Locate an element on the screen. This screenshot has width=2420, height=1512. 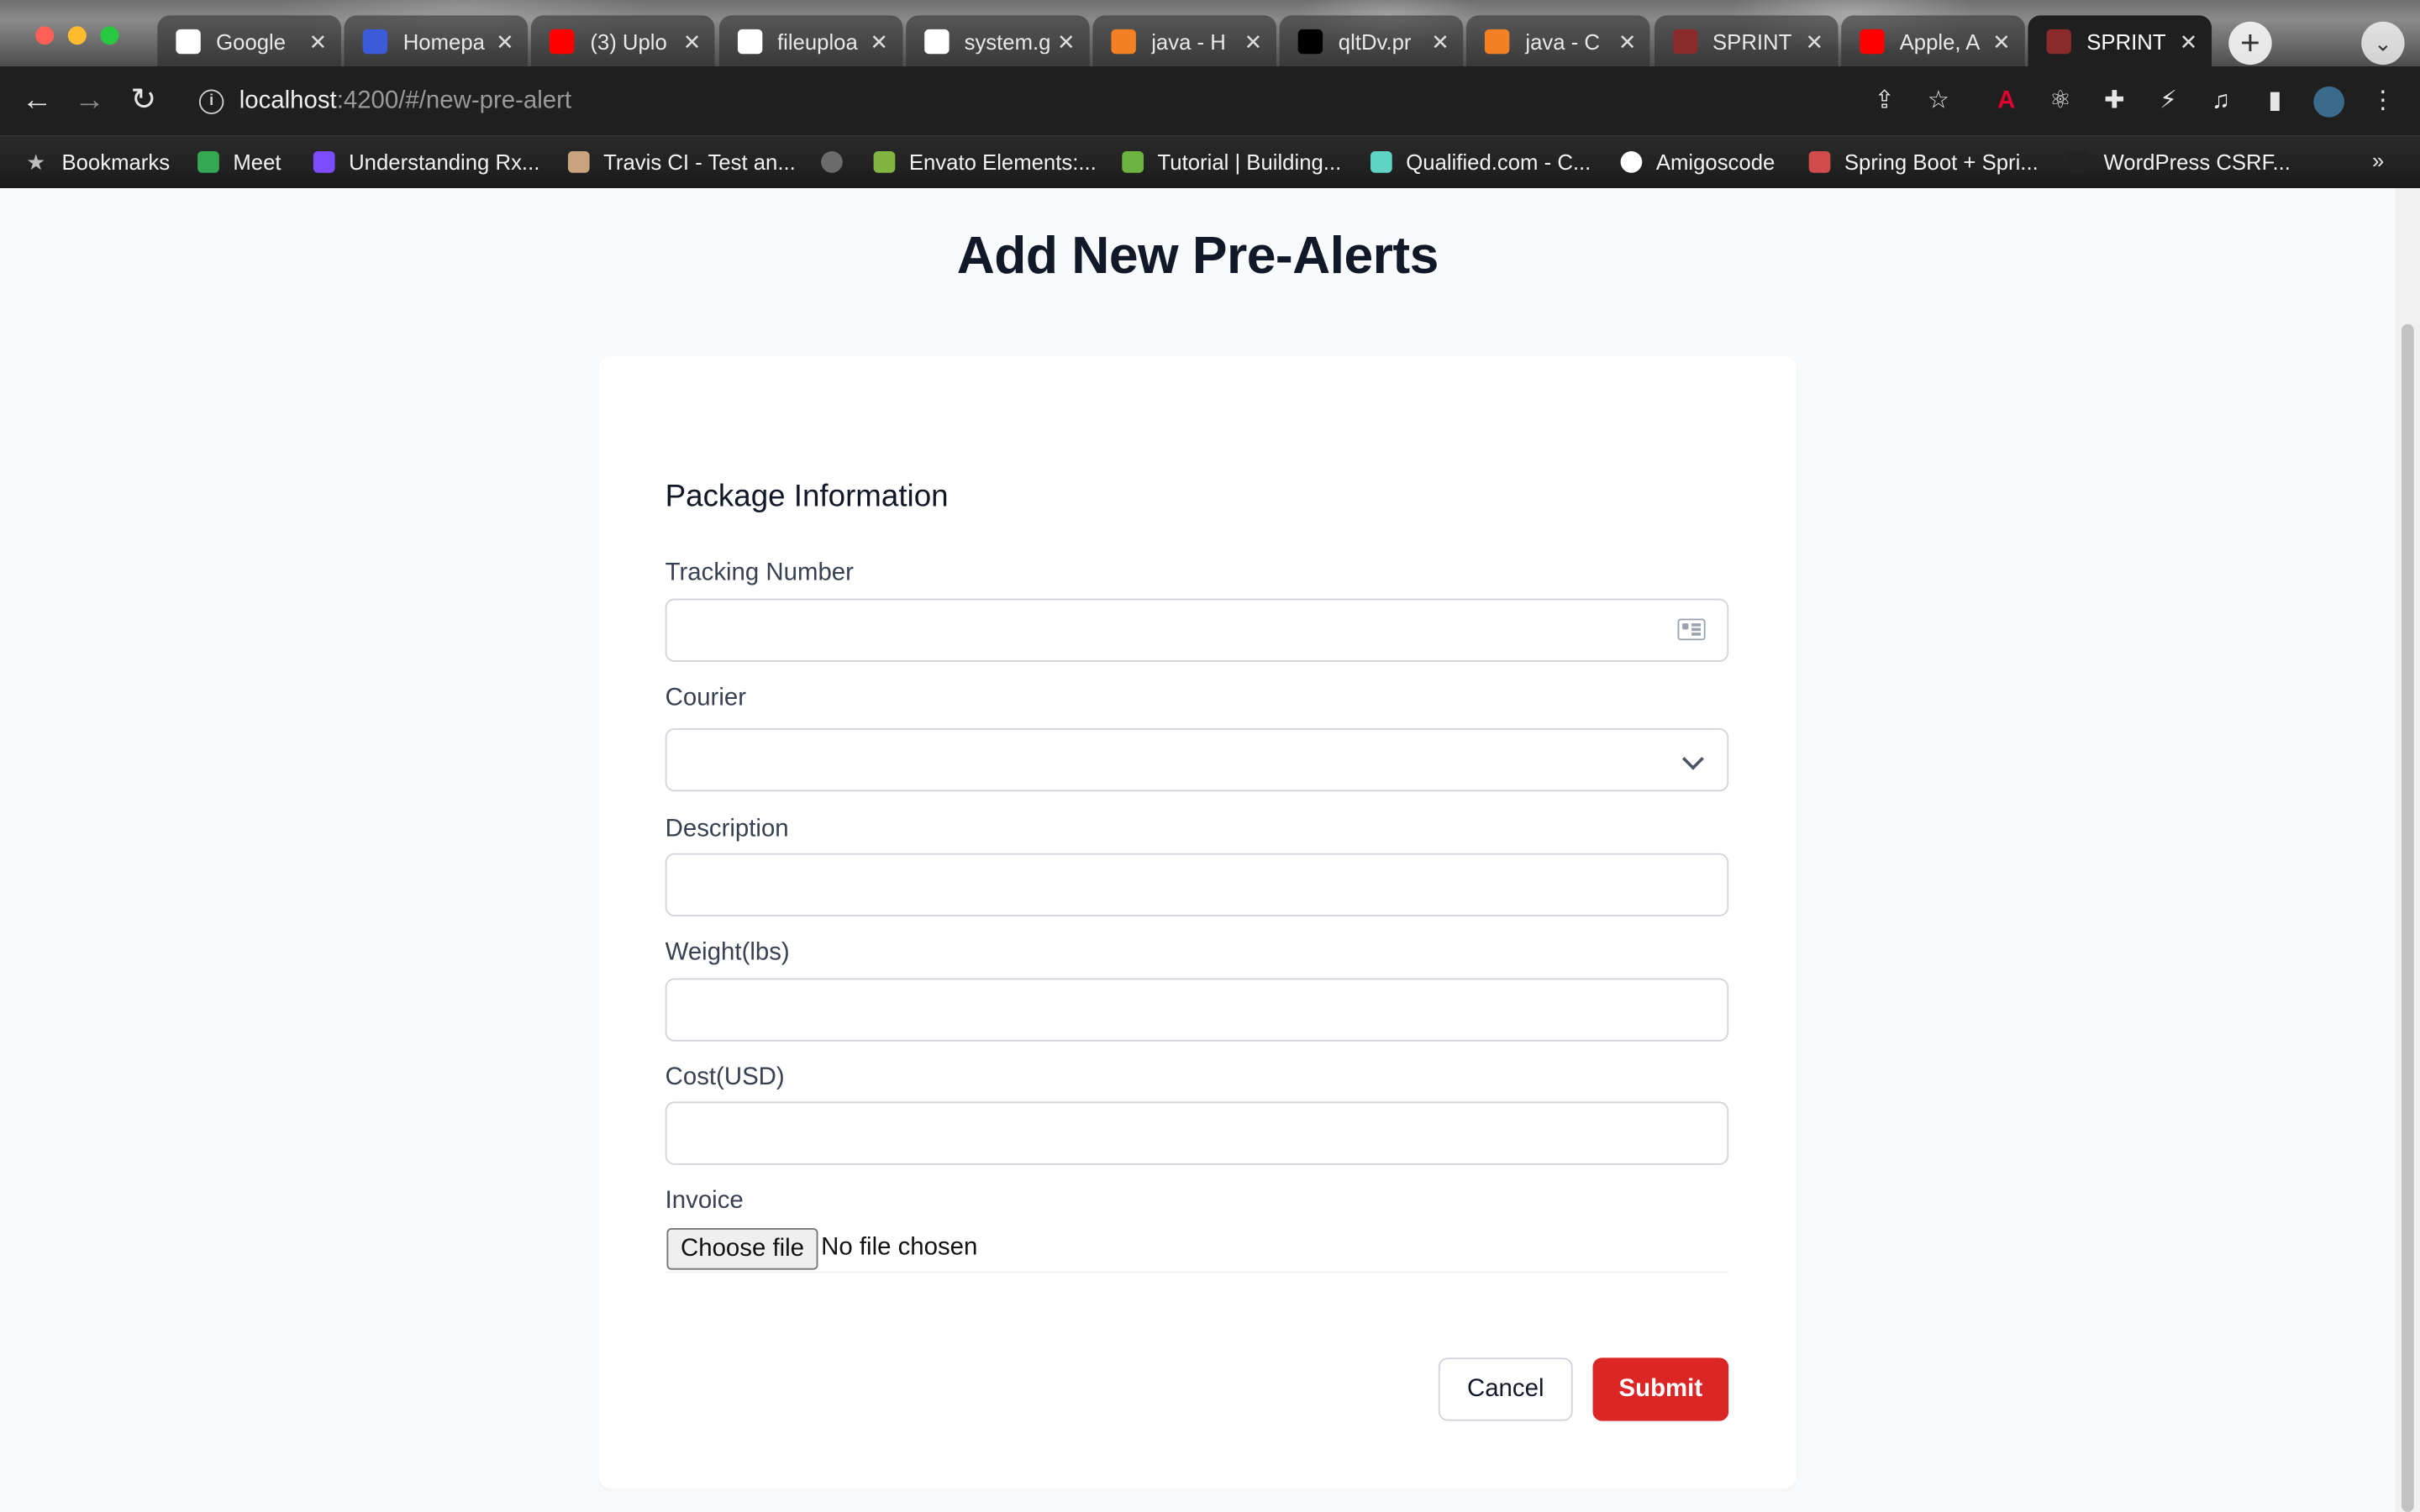
more-bookmarks-icon: » is located at coordinates (2378, 160).